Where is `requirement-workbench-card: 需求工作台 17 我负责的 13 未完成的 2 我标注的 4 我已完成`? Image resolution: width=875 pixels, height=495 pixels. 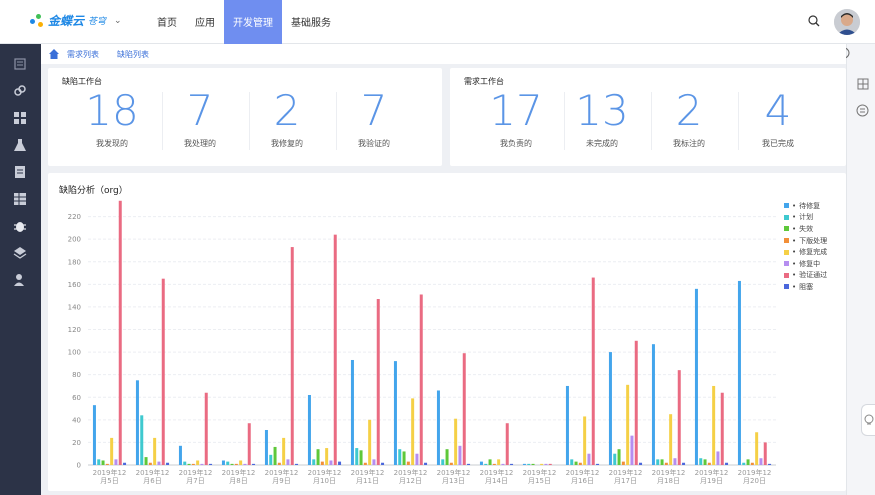 requirement-workbench-card: 需求工作台 17 我负责的 13 未完成的 2 我标注的 4 我已完成 is located at coordinates (648, 117).